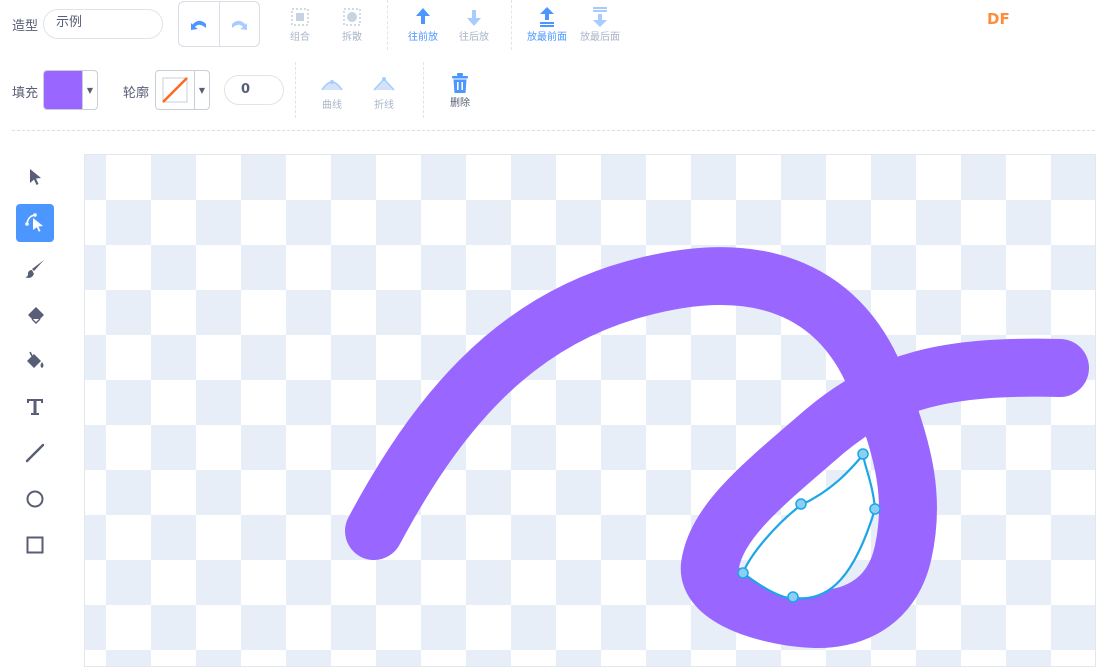  I want to click on text-icon, so click(35, 407).